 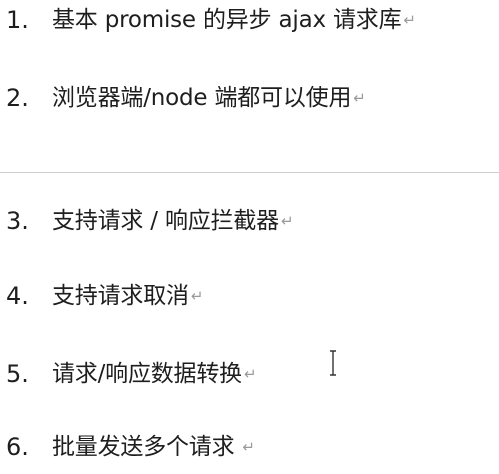 I want to click on list-number: 5., so click(x=17, y=374).